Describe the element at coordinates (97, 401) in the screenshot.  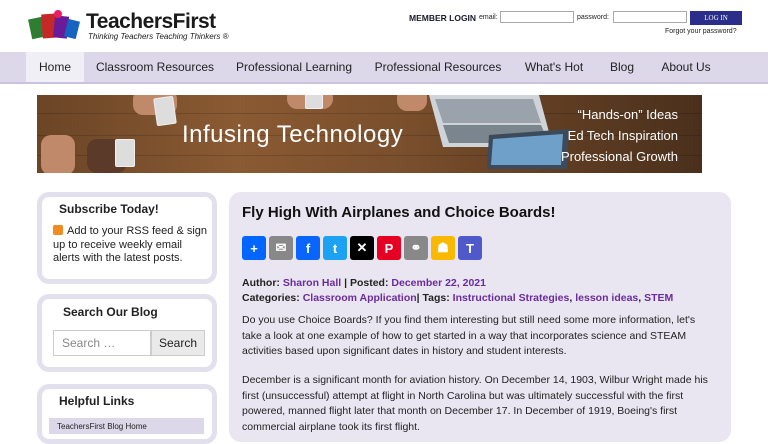
I see `helpful-links-heading: Helpful Links` at that location.